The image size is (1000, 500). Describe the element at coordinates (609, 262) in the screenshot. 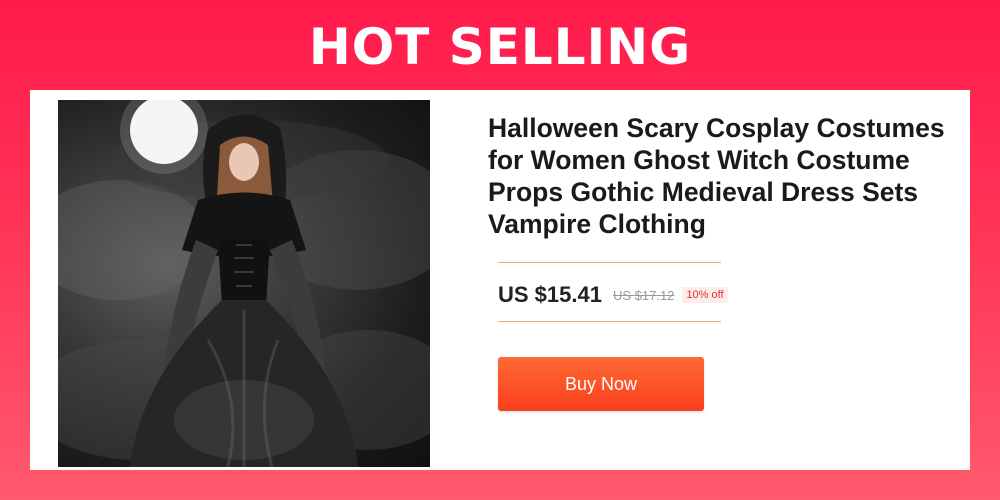

I see `price-divider-top` at that location.